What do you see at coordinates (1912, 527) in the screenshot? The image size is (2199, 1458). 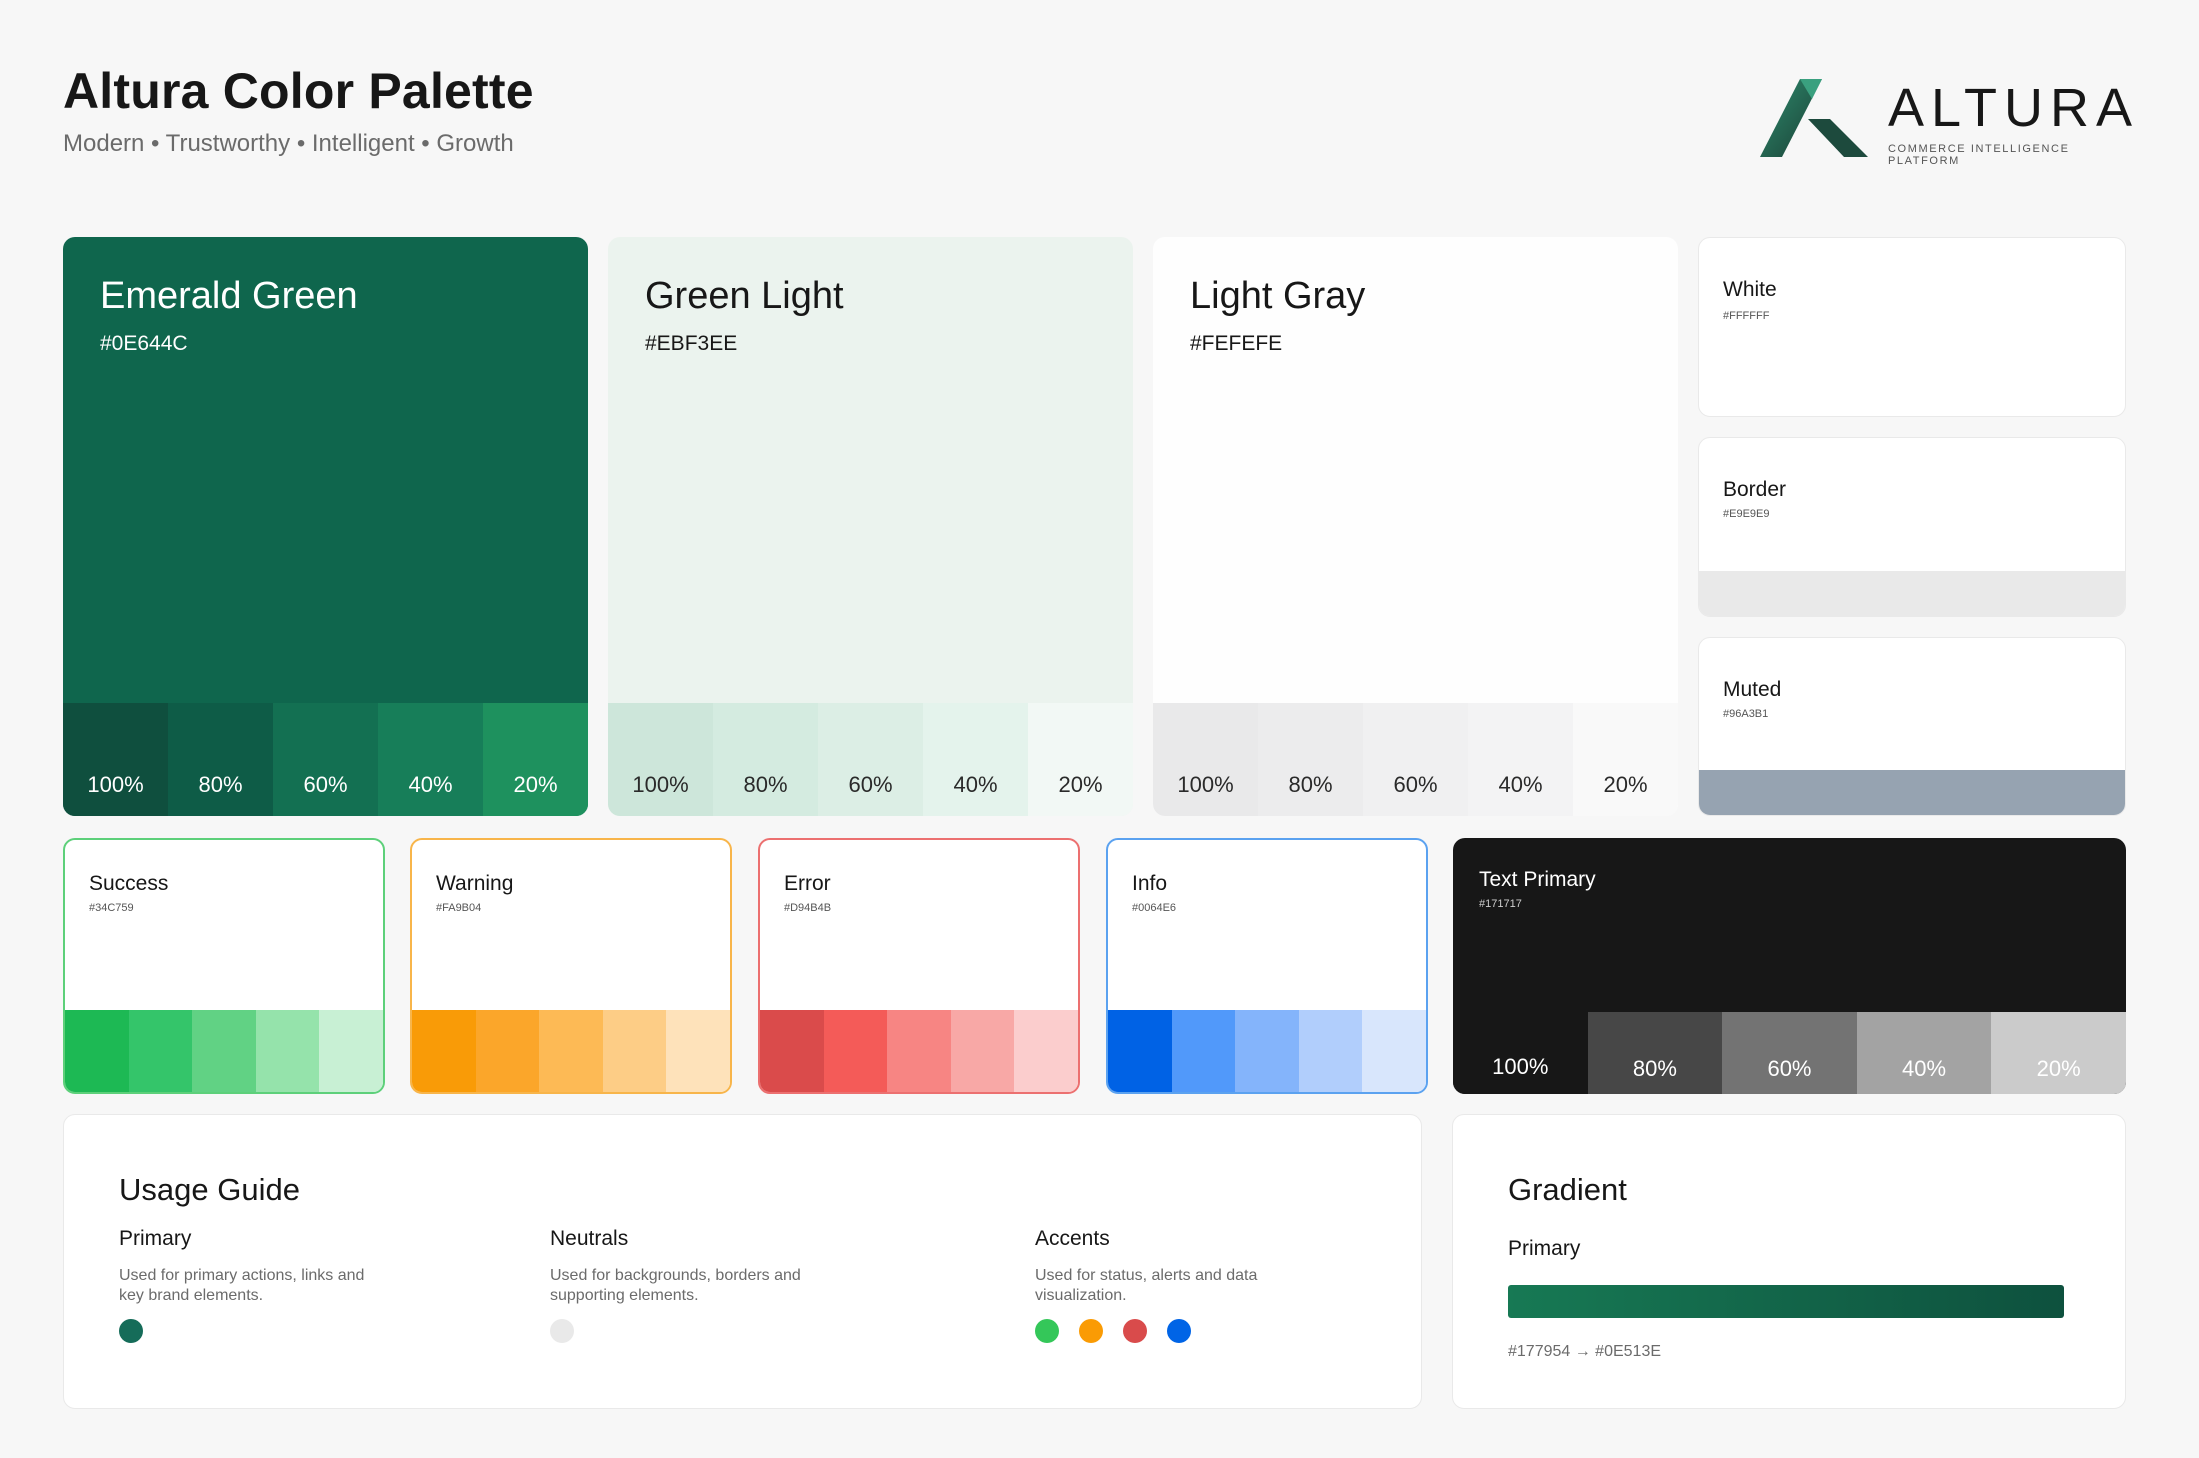 I see `swatch-border: Border #E9E9E9` at bounding box center [1912, 527].